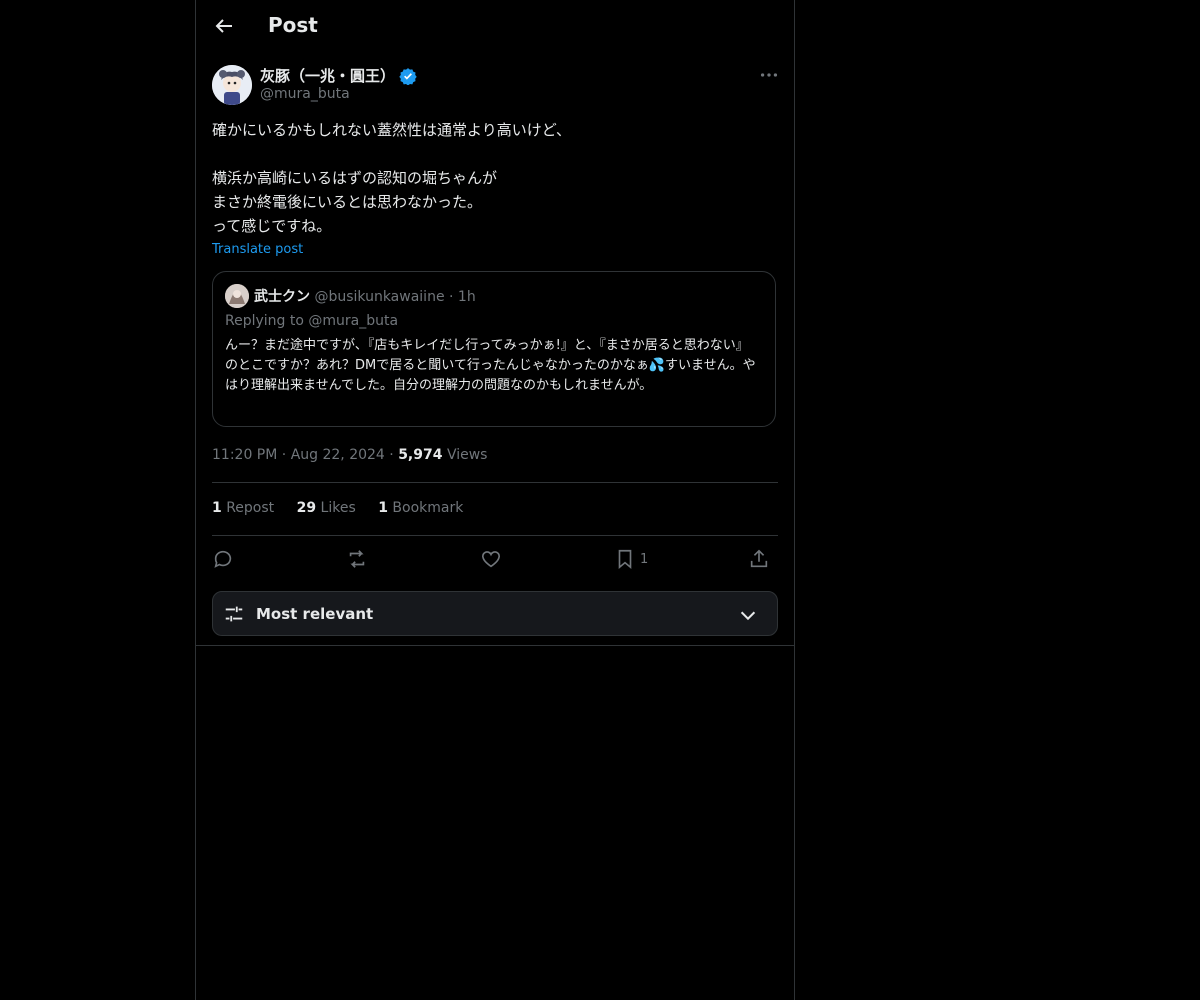  Describe the element at coordinates (428, 508) in the screenshot. I see `bookmarks-label: Bookmark` at that location.